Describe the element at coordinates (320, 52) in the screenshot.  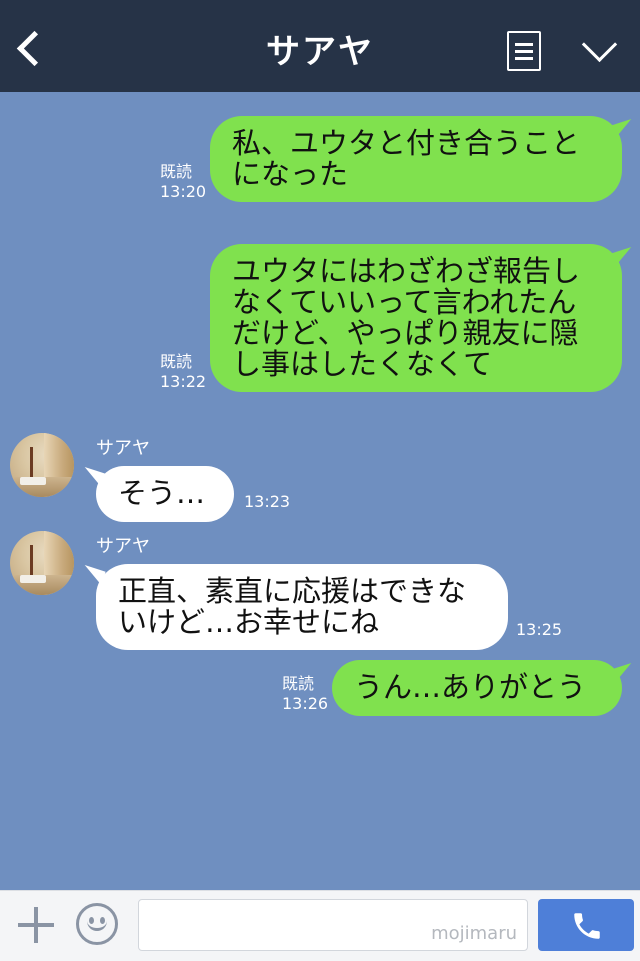
I see `chat-title: サアヤ` at that location.